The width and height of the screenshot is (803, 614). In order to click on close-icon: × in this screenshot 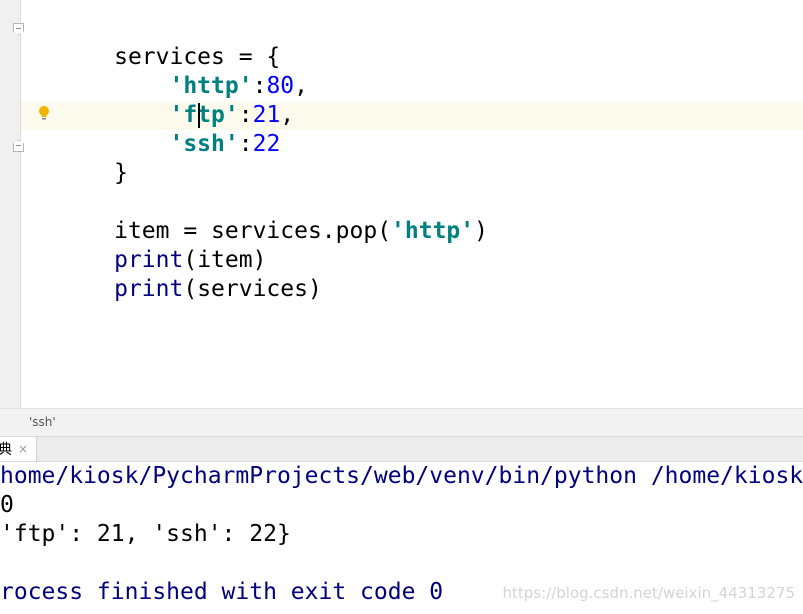, I will do `click(23, 449)`.